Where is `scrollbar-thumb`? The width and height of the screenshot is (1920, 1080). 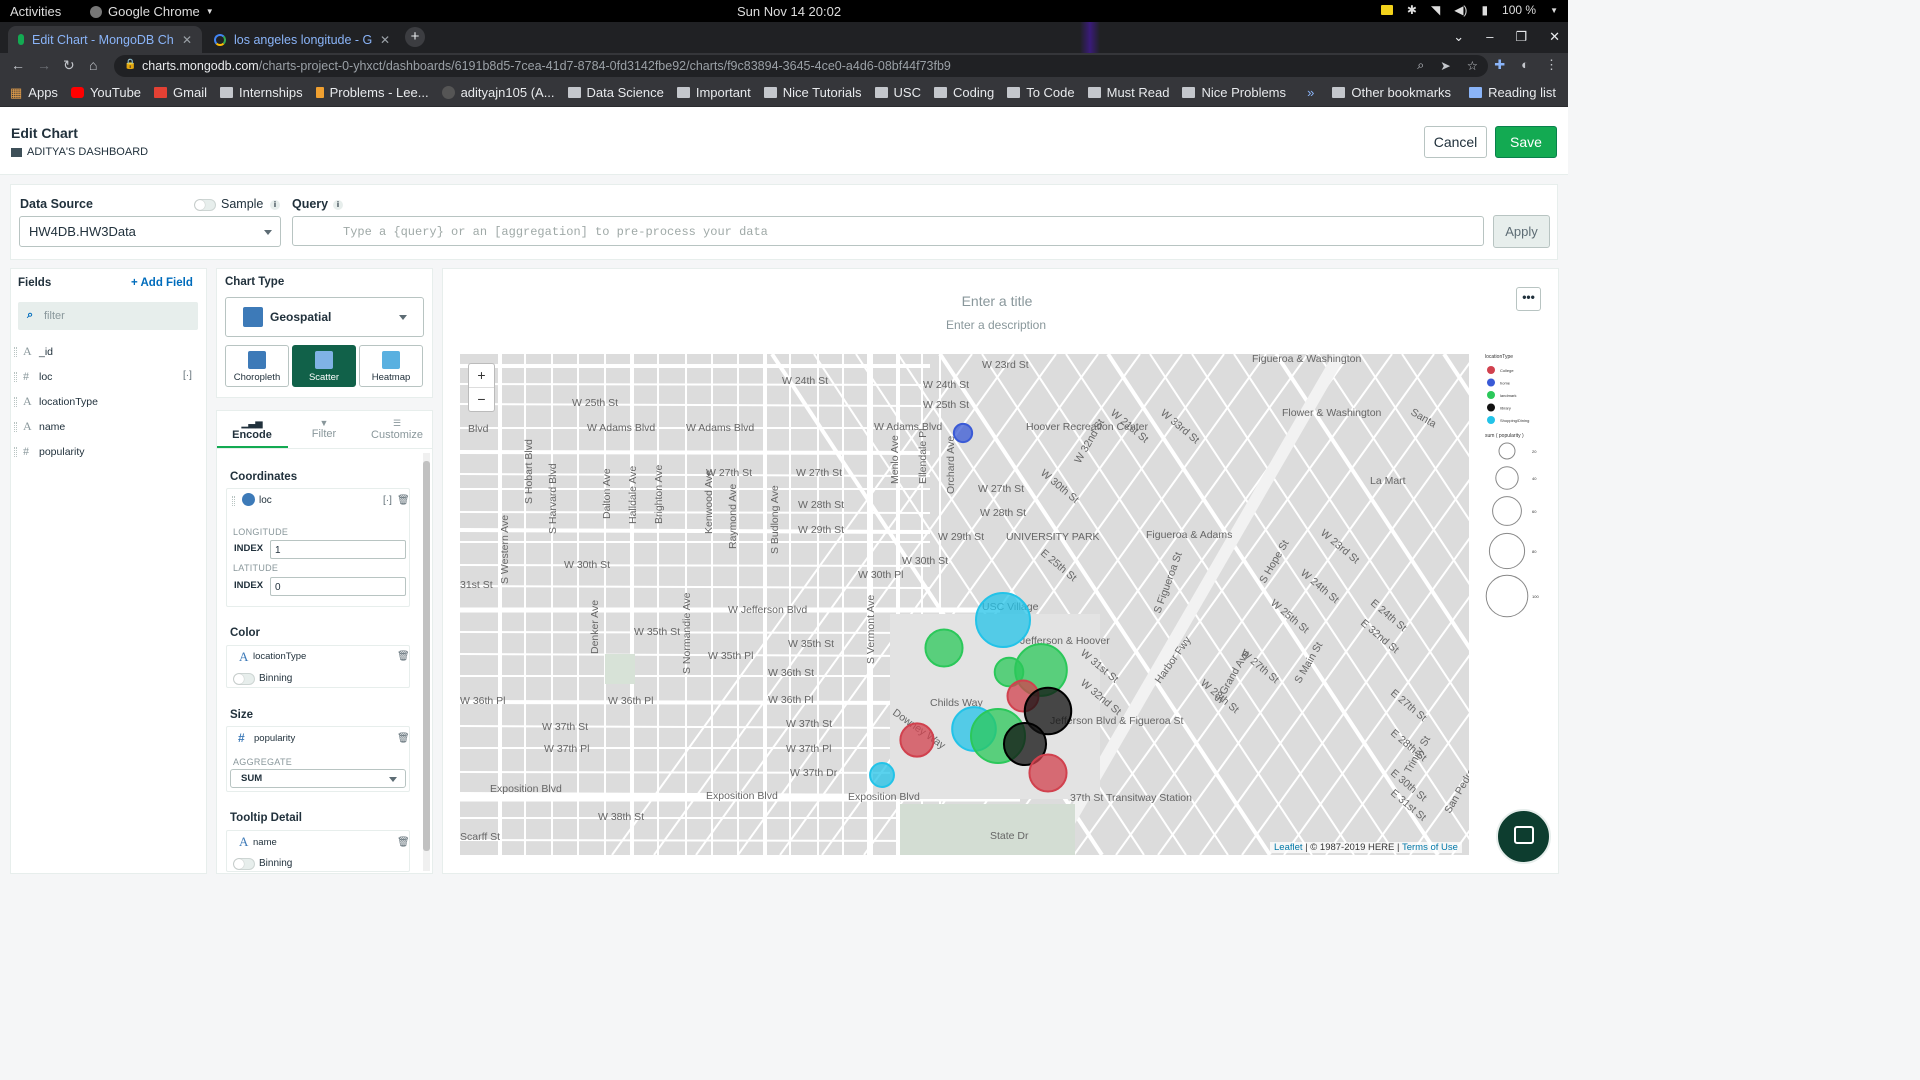 scrollbar-thumb is located at coordinates (426, 656).